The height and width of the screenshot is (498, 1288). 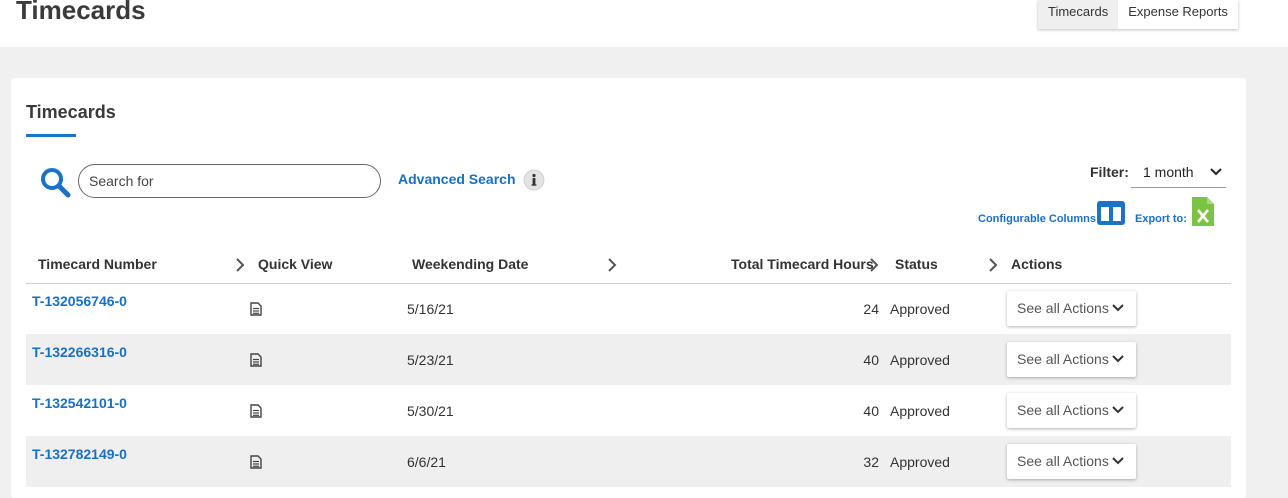 What do you see at coordinates (51, 135) in the screenshot?
I see `card-title-underline` at bounding box center [51, 135].